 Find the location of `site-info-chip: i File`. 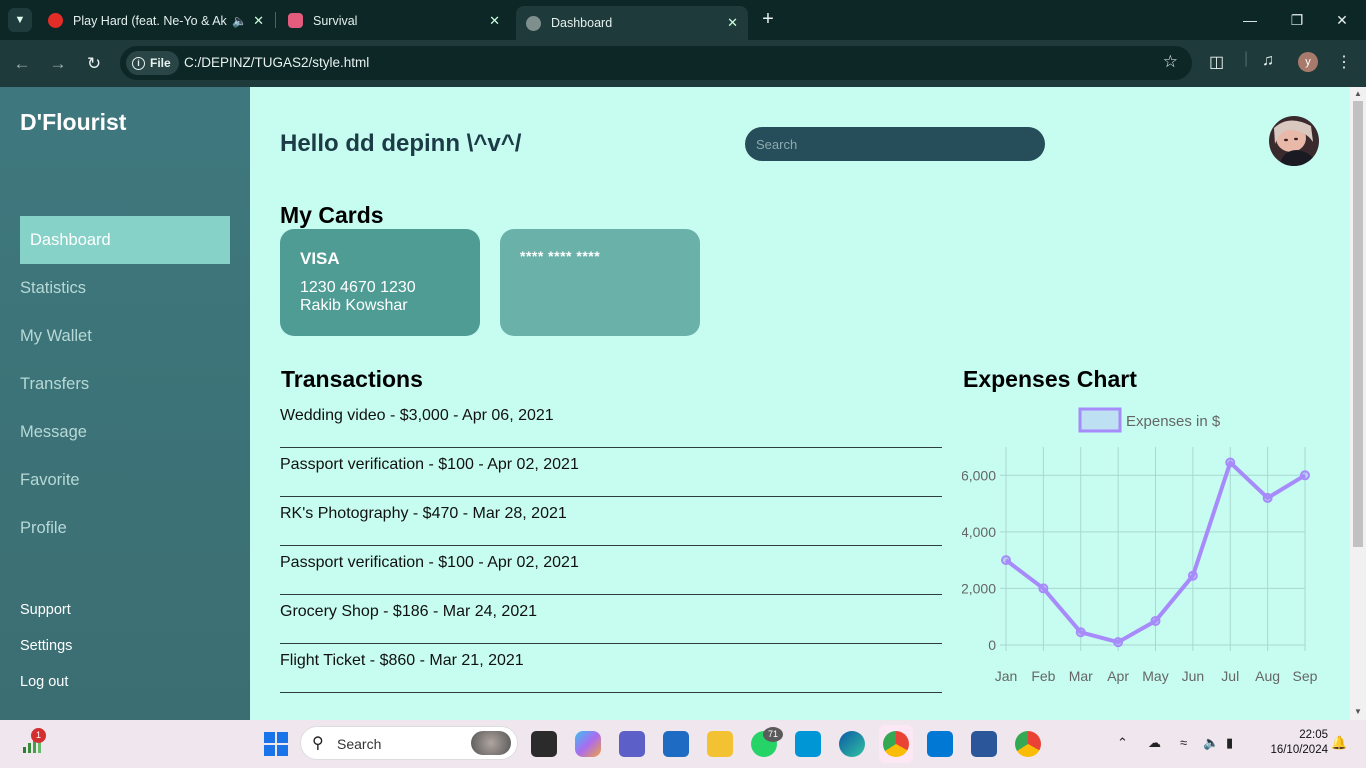

site-info-chip: i File is located at coordinates (152, 63).